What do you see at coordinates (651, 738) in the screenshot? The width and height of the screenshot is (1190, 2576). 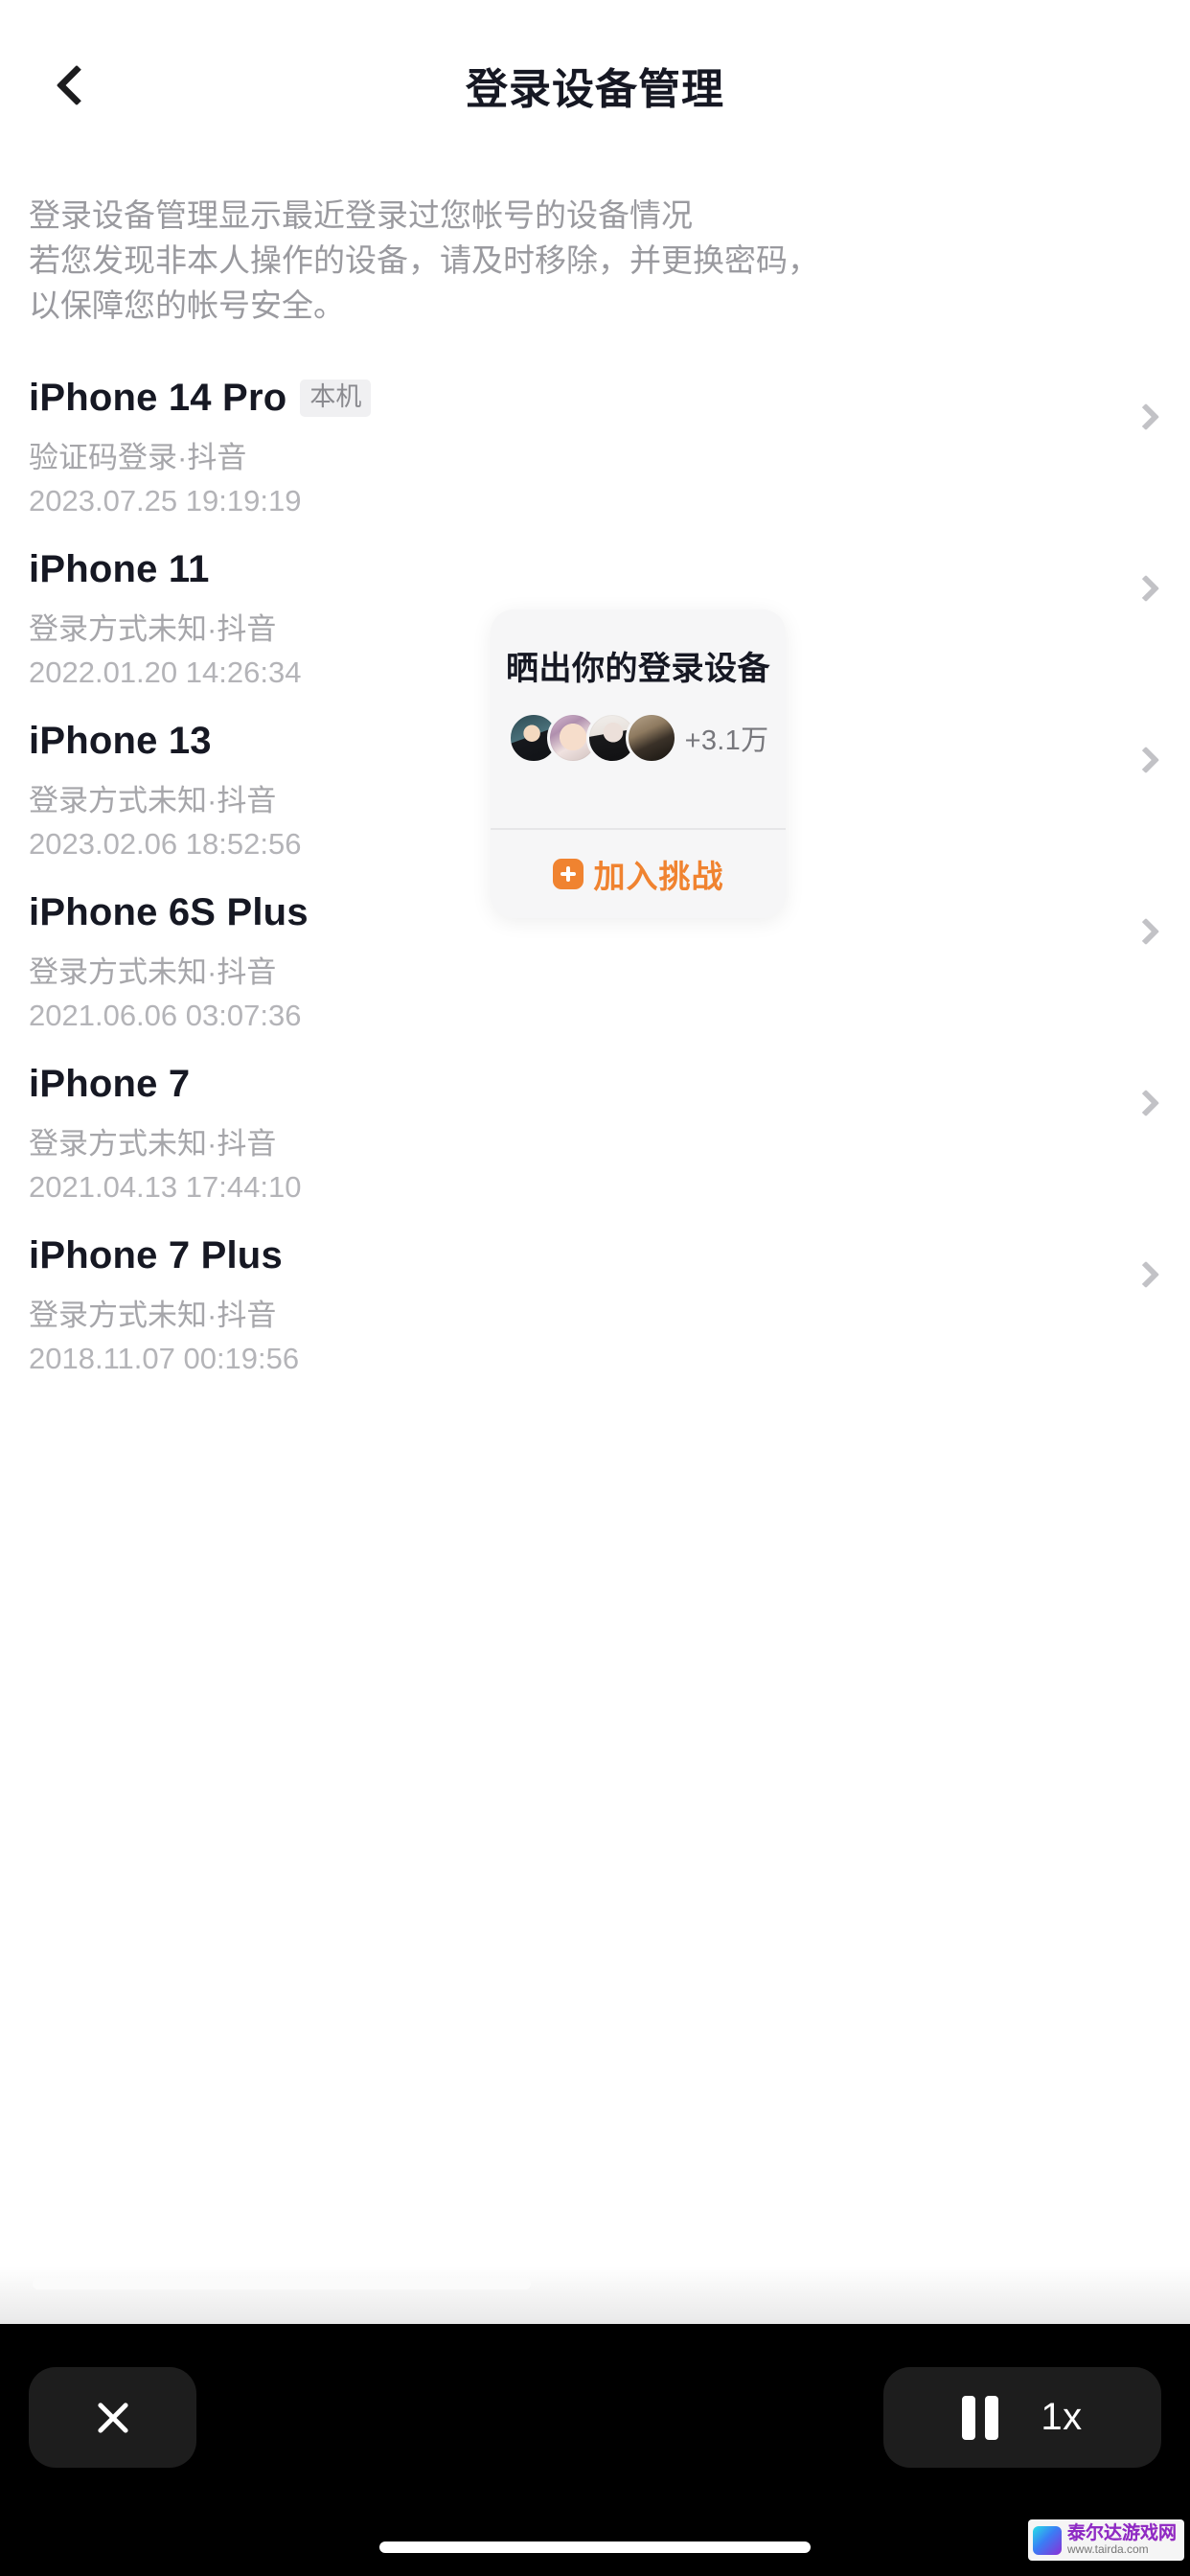 I see `avatar` at bounding box center [651, 738].